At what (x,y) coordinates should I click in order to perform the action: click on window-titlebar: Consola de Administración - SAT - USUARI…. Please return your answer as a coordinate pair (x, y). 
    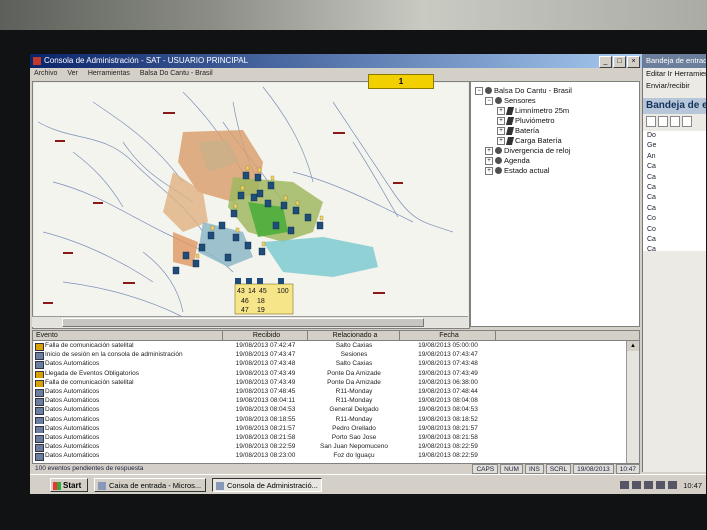
    Looking at the image, I should click on (336, 61).